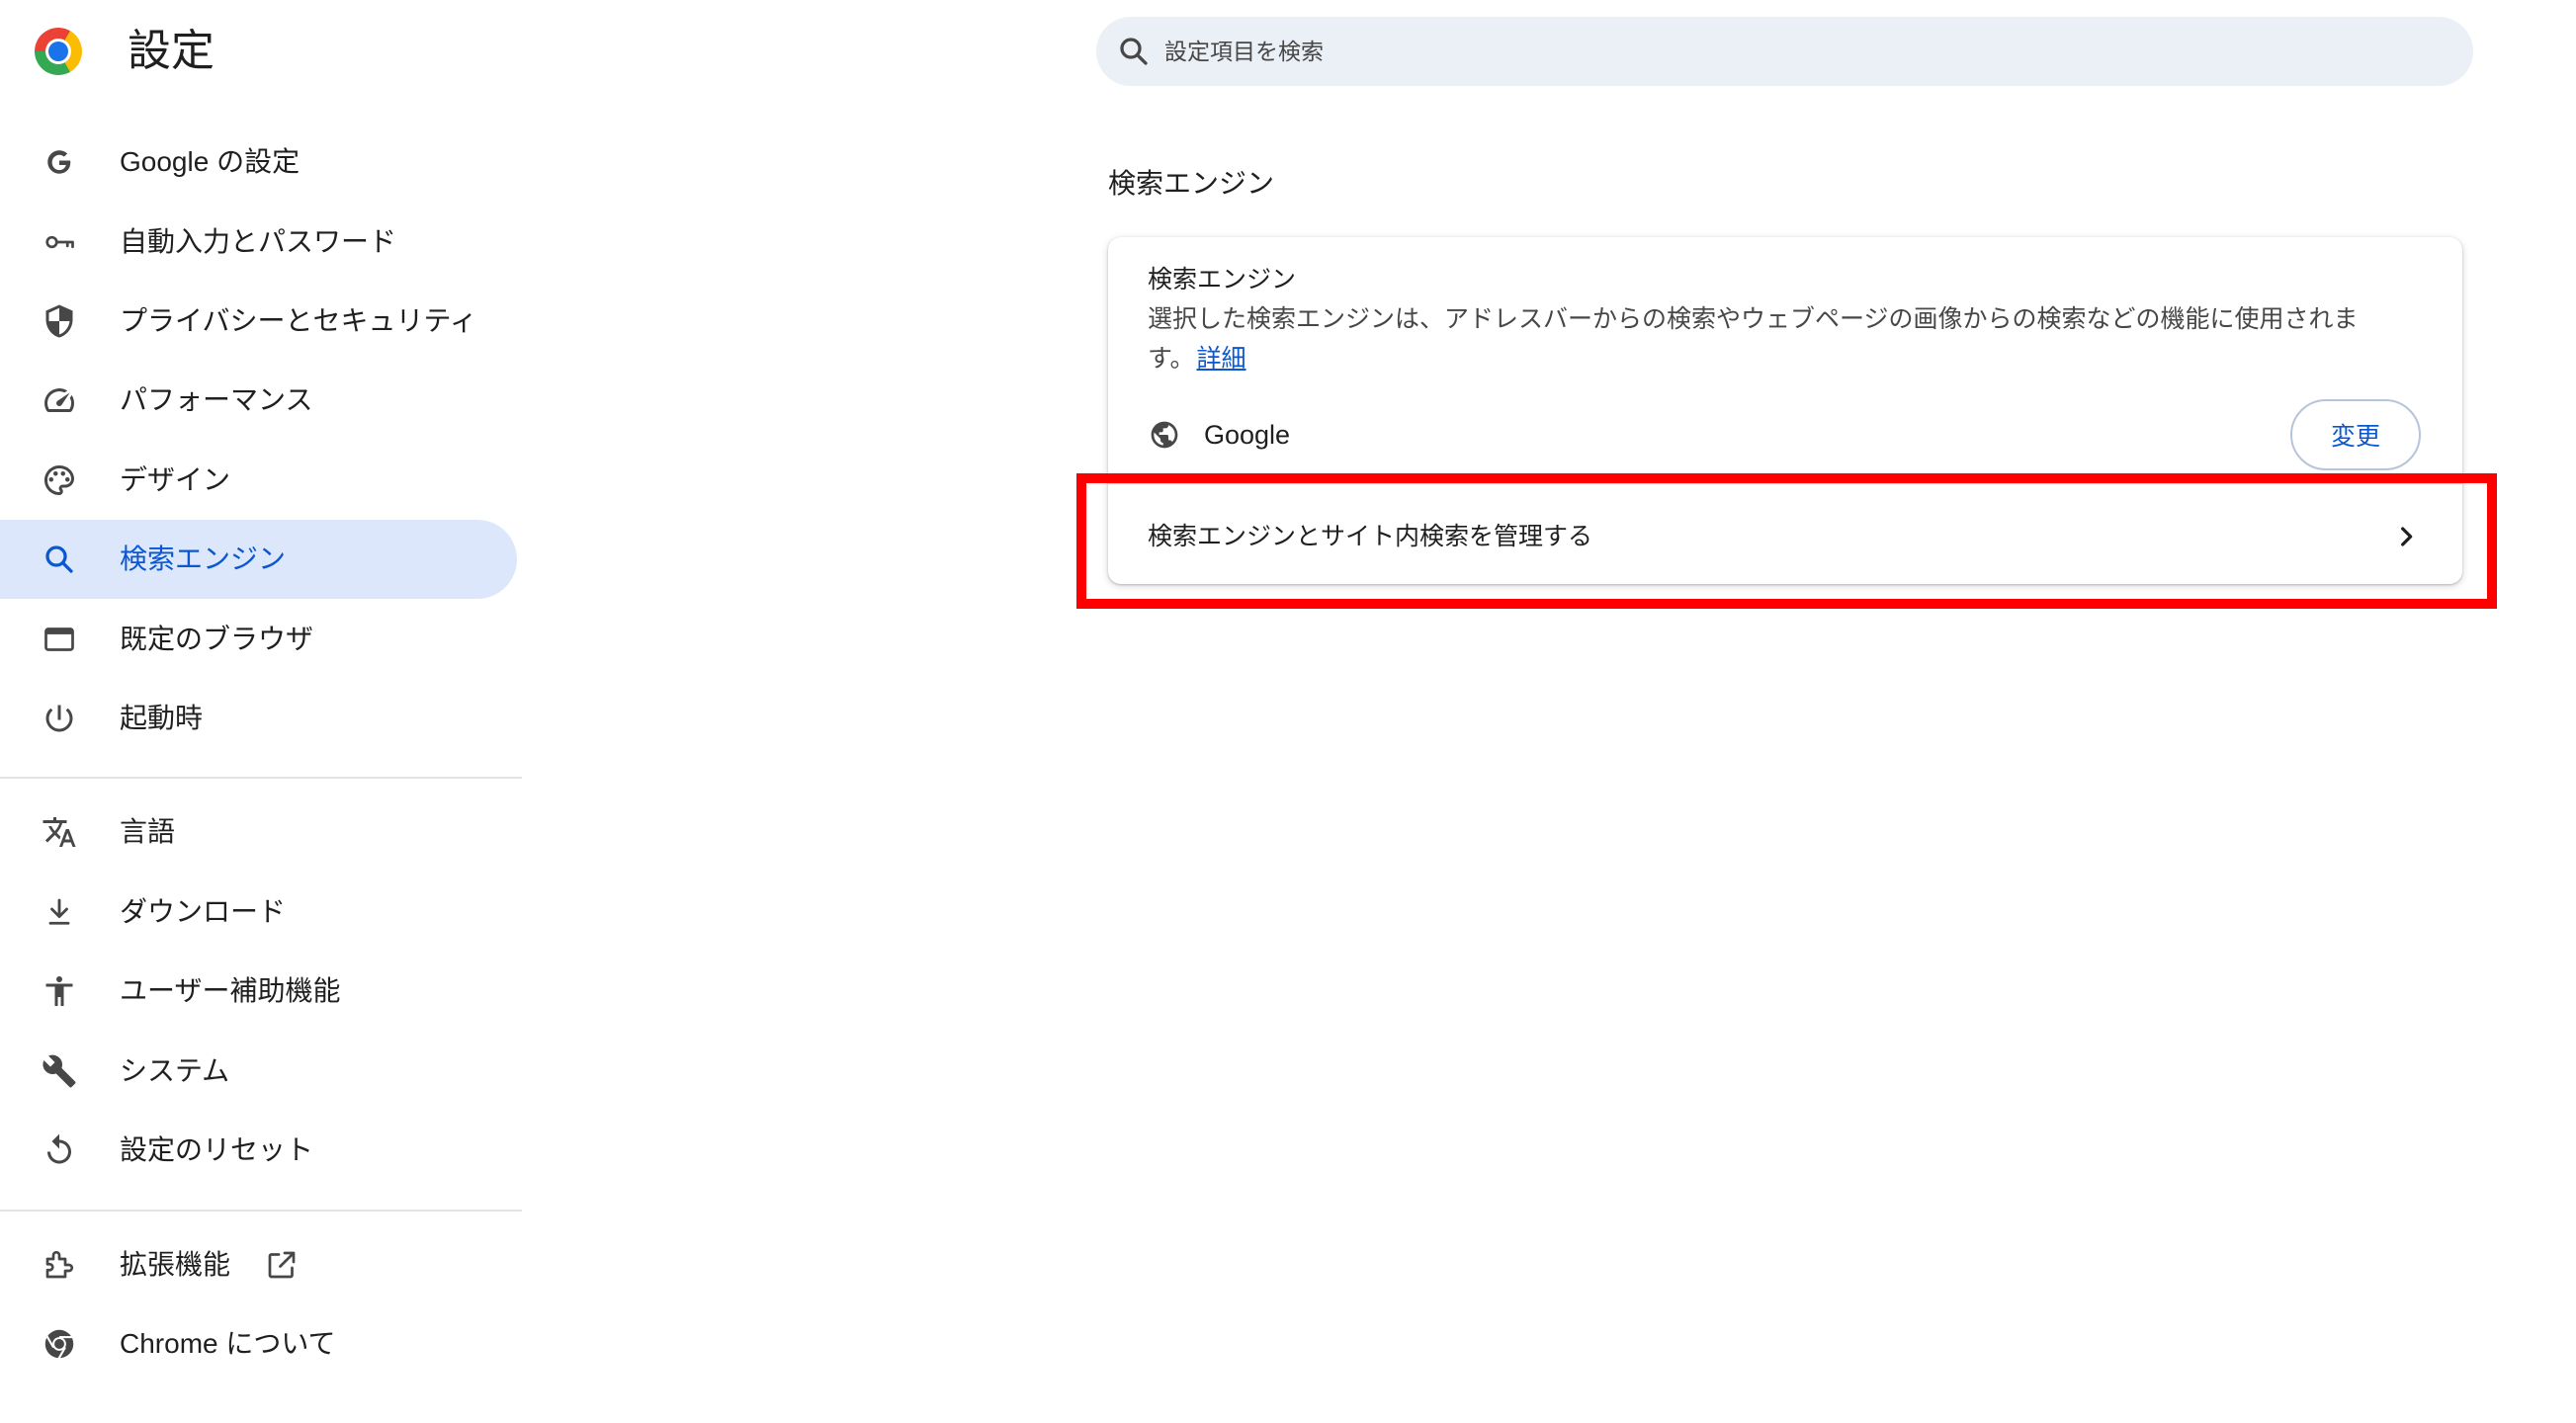  What do you see at coordinates (59, 480) in the screenshot?
I see `palette-icon` at bounding box center [59, 480].